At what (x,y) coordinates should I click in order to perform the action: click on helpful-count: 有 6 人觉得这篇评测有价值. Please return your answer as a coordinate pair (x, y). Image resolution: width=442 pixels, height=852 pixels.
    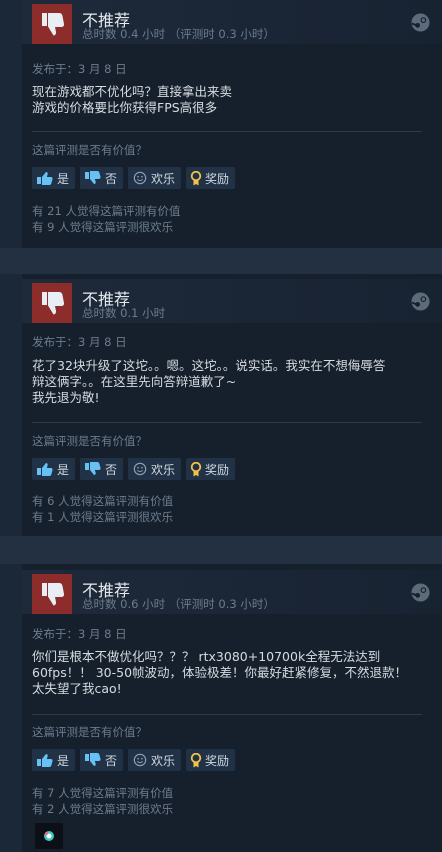
    Looking at the image, I should click on (103, 501).